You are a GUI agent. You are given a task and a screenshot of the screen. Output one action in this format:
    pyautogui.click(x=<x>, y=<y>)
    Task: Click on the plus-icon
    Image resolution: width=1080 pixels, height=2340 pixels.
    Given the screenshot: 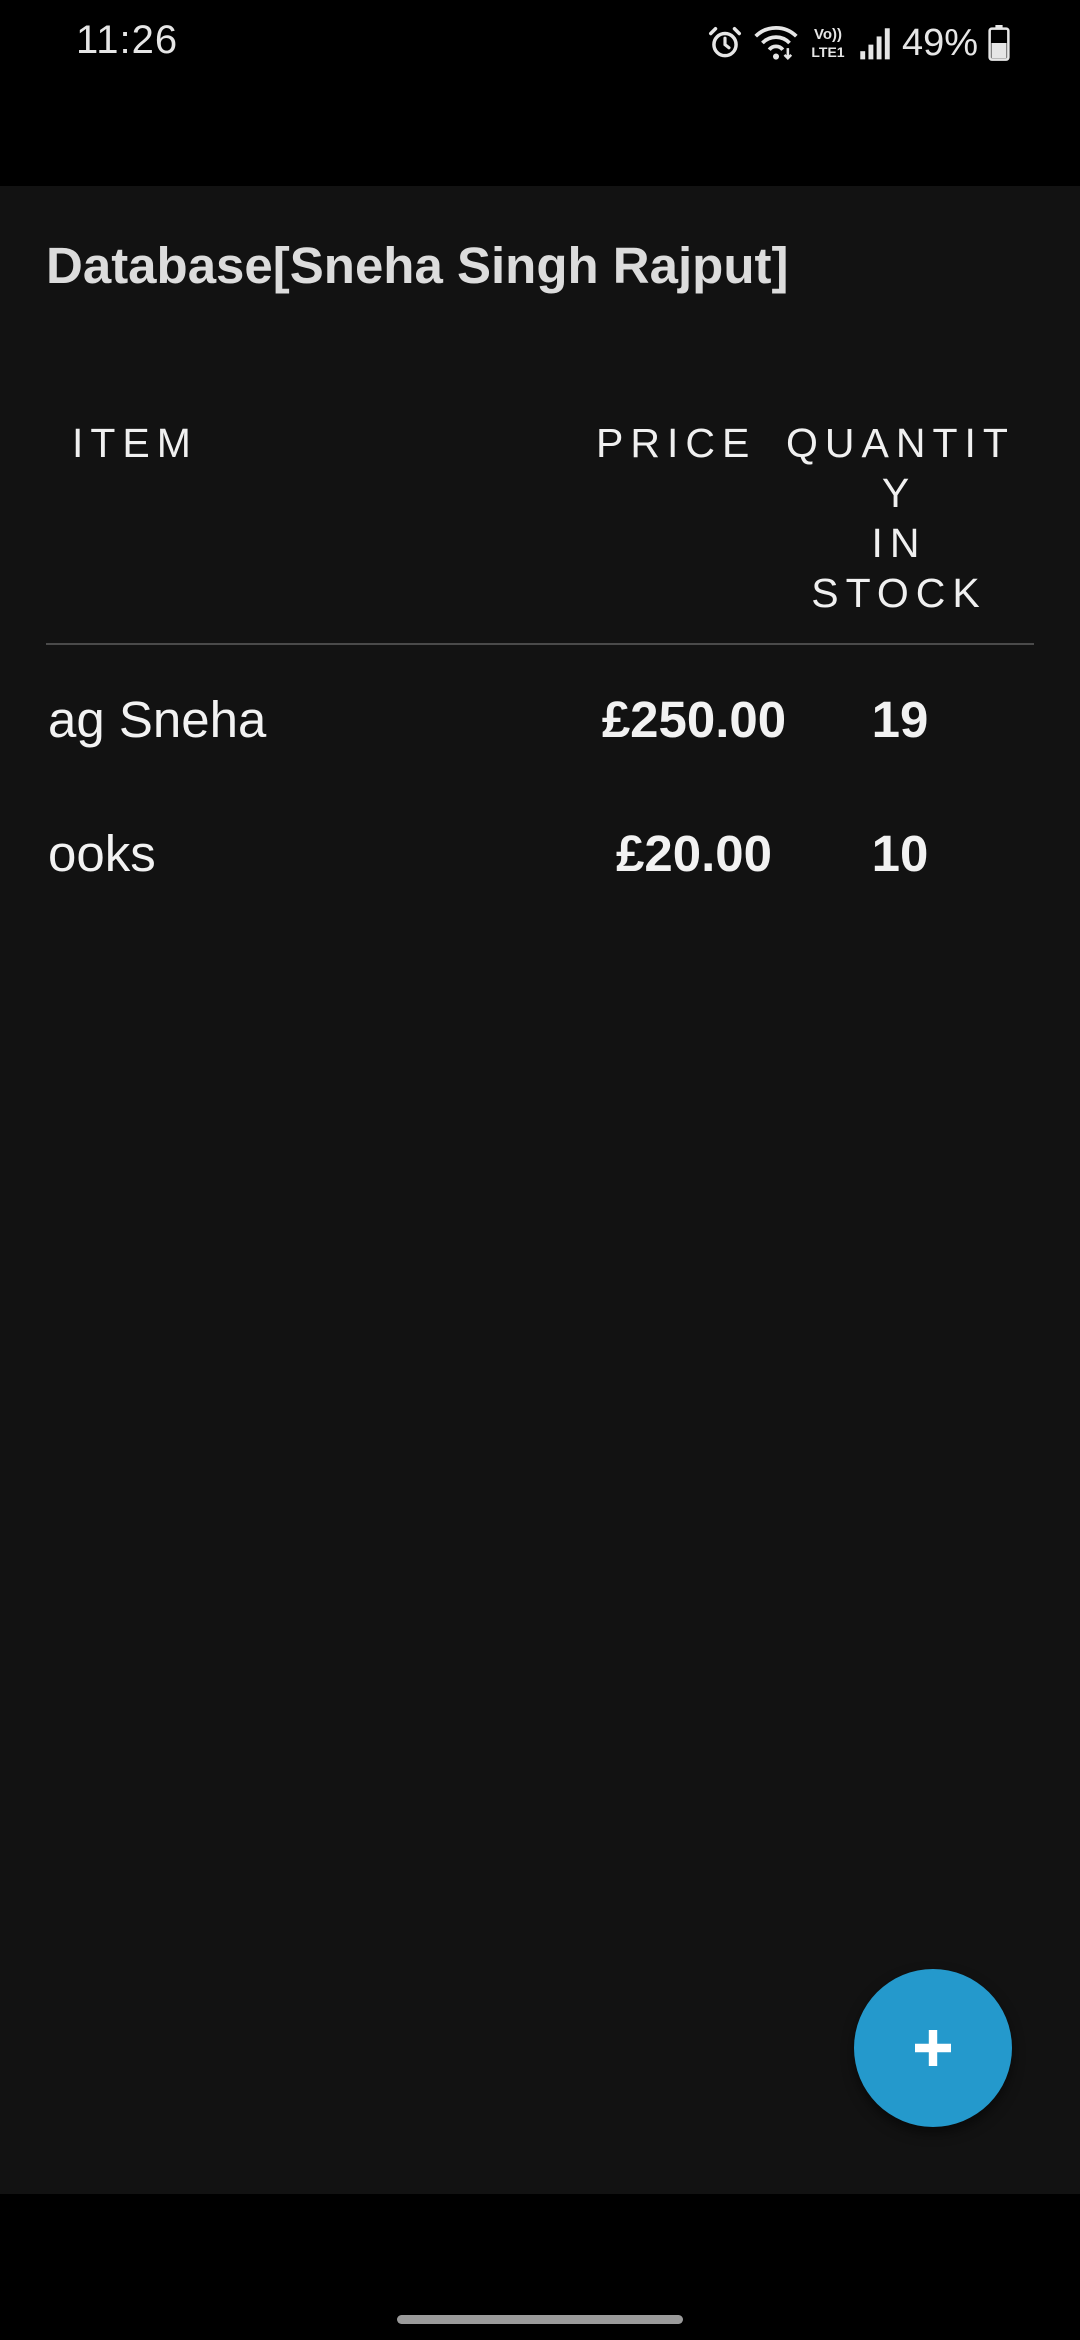 What is the action you would take?
    pyautogui.click(x=933, y=2048)
    